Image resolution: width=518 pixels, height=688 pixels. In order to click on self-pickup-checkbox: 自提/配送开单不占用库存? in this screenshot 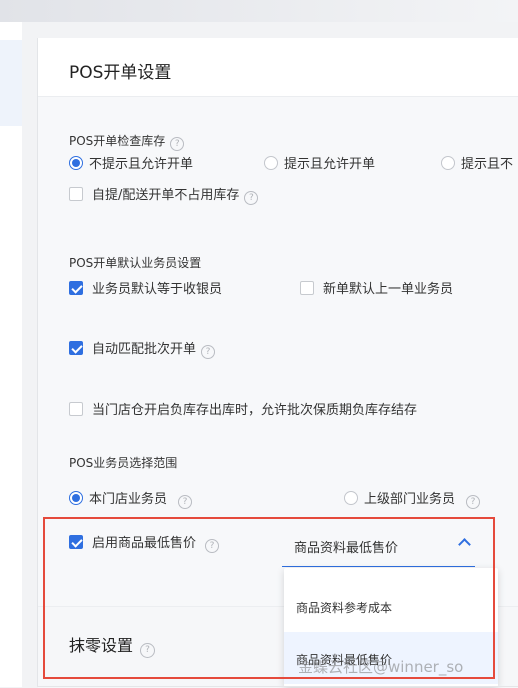, I will do `click(164, 194)`.